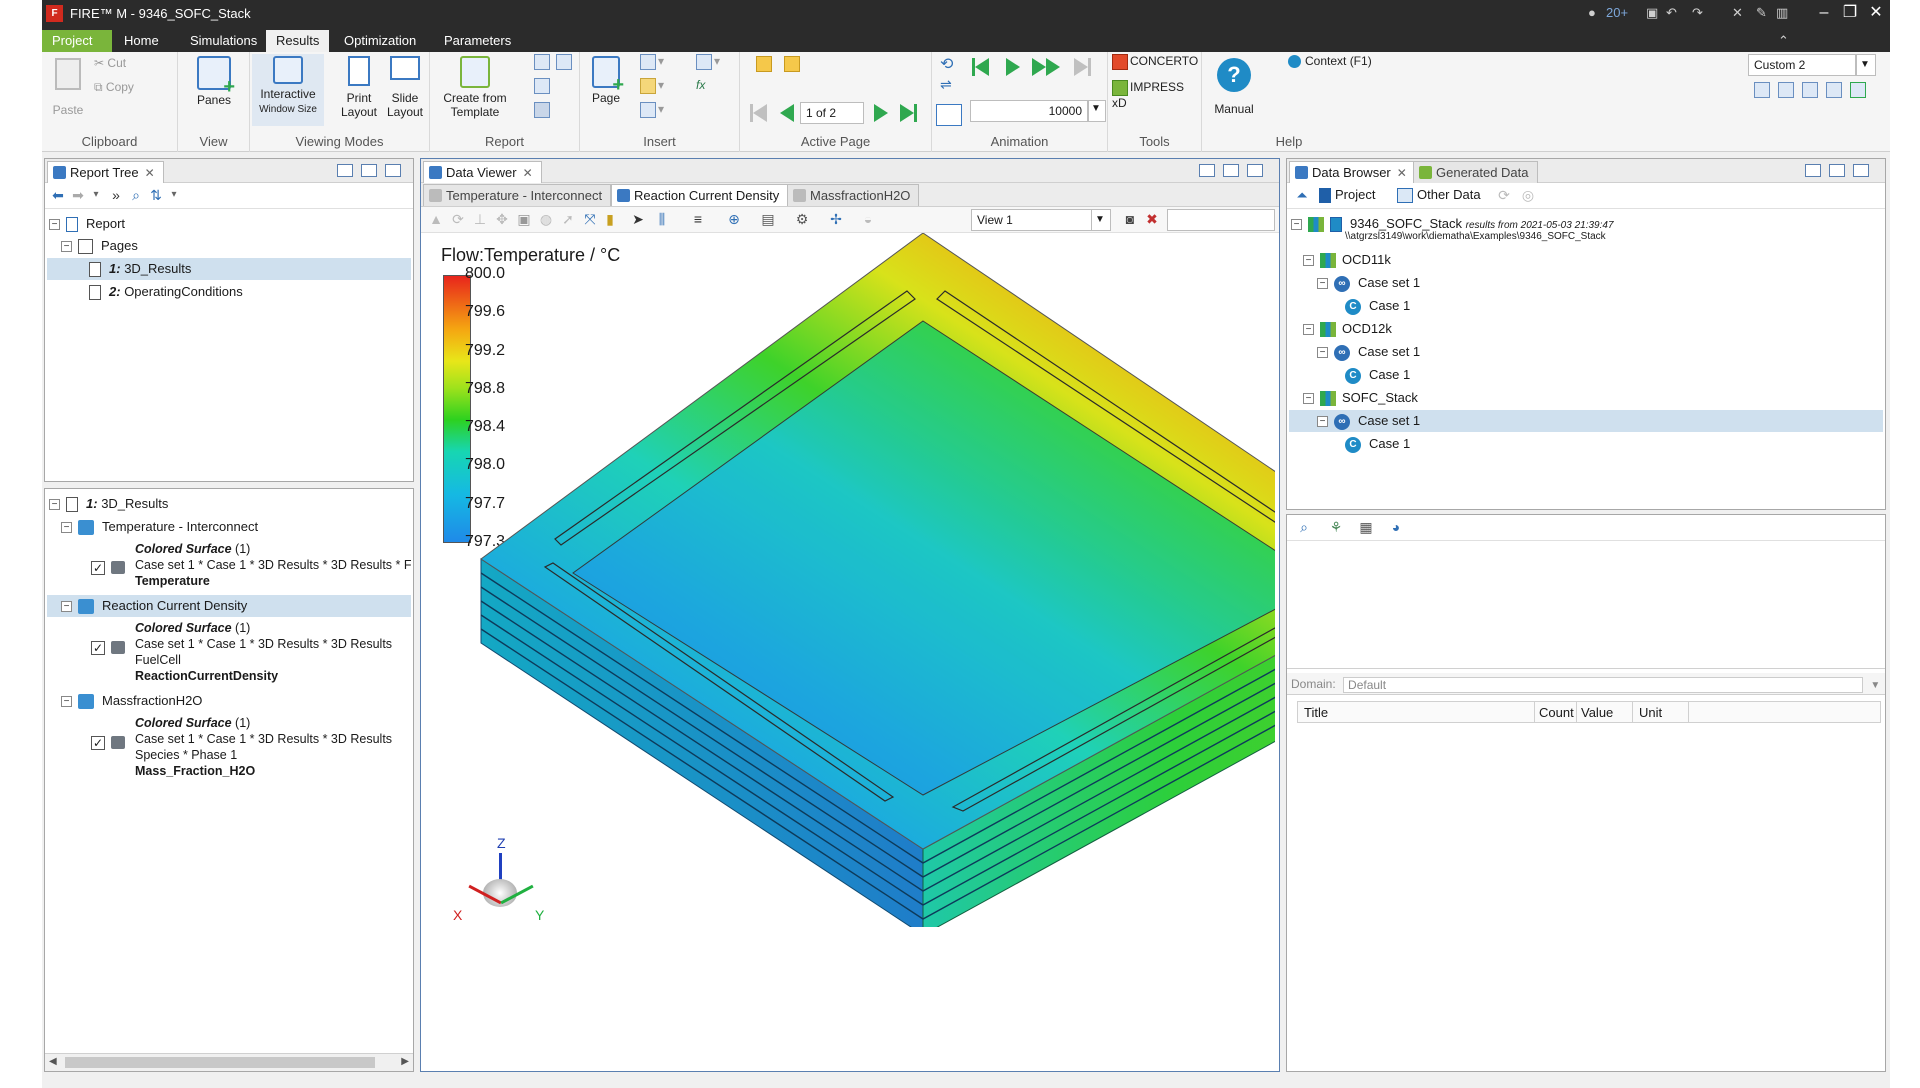 The width and height of the screenshot is (1920, 1088). Describe the element at coordinates (220, 1062) in the screenshot. I see `scroll-thumb` at that location.